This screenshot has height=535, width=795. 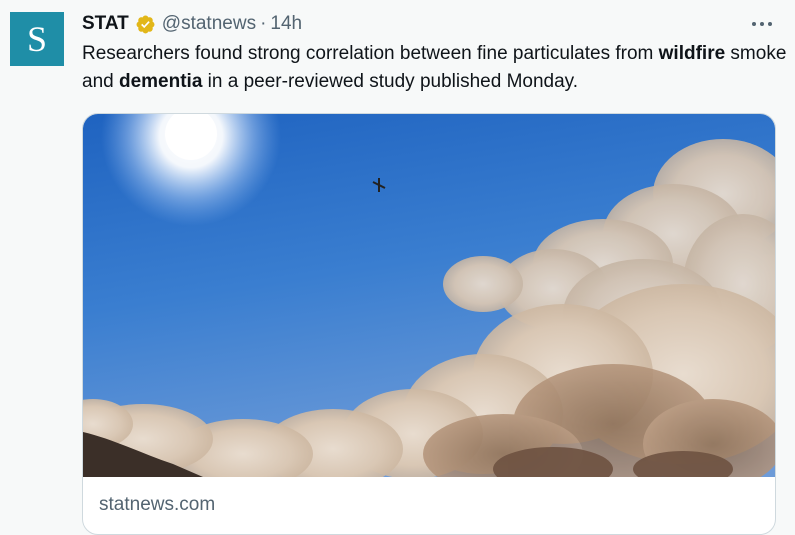 I want to click on author-name: STAT, so click(x=105, y=24).